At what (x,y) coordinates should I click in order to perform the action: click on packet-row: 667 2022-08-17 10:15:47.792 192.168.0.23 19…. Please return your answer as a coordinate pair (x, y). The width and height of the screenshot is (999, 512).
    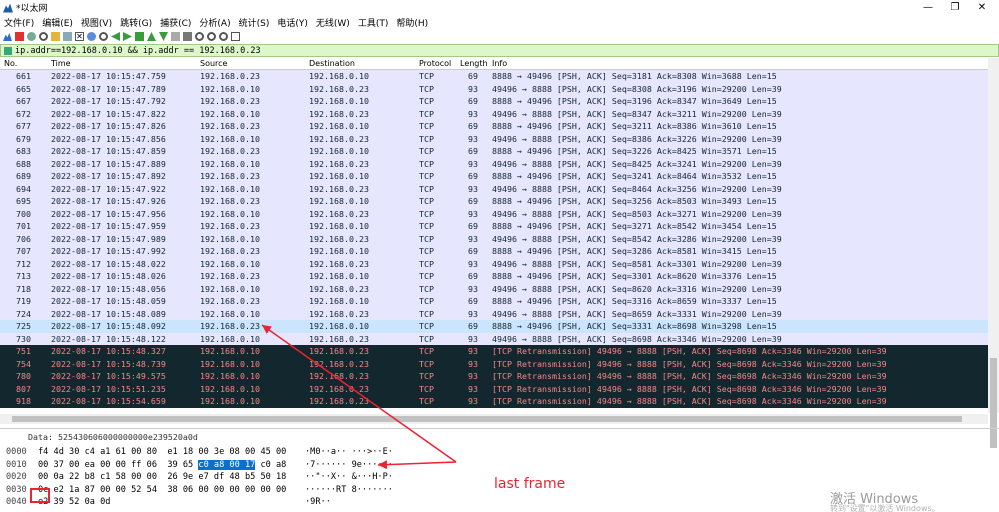
    Looking at the image, I should click on (494, 101).